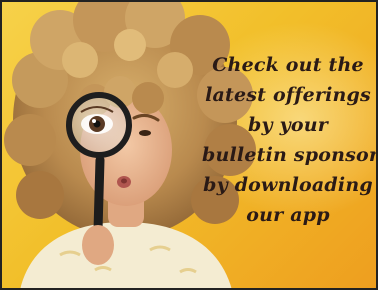 This screenshot has width=378, height=290. What do you see at coordinates (290, 155) in the screenshot?
I see `headline-line-4: bulletin sponsors` at bounding box center [290, 155].